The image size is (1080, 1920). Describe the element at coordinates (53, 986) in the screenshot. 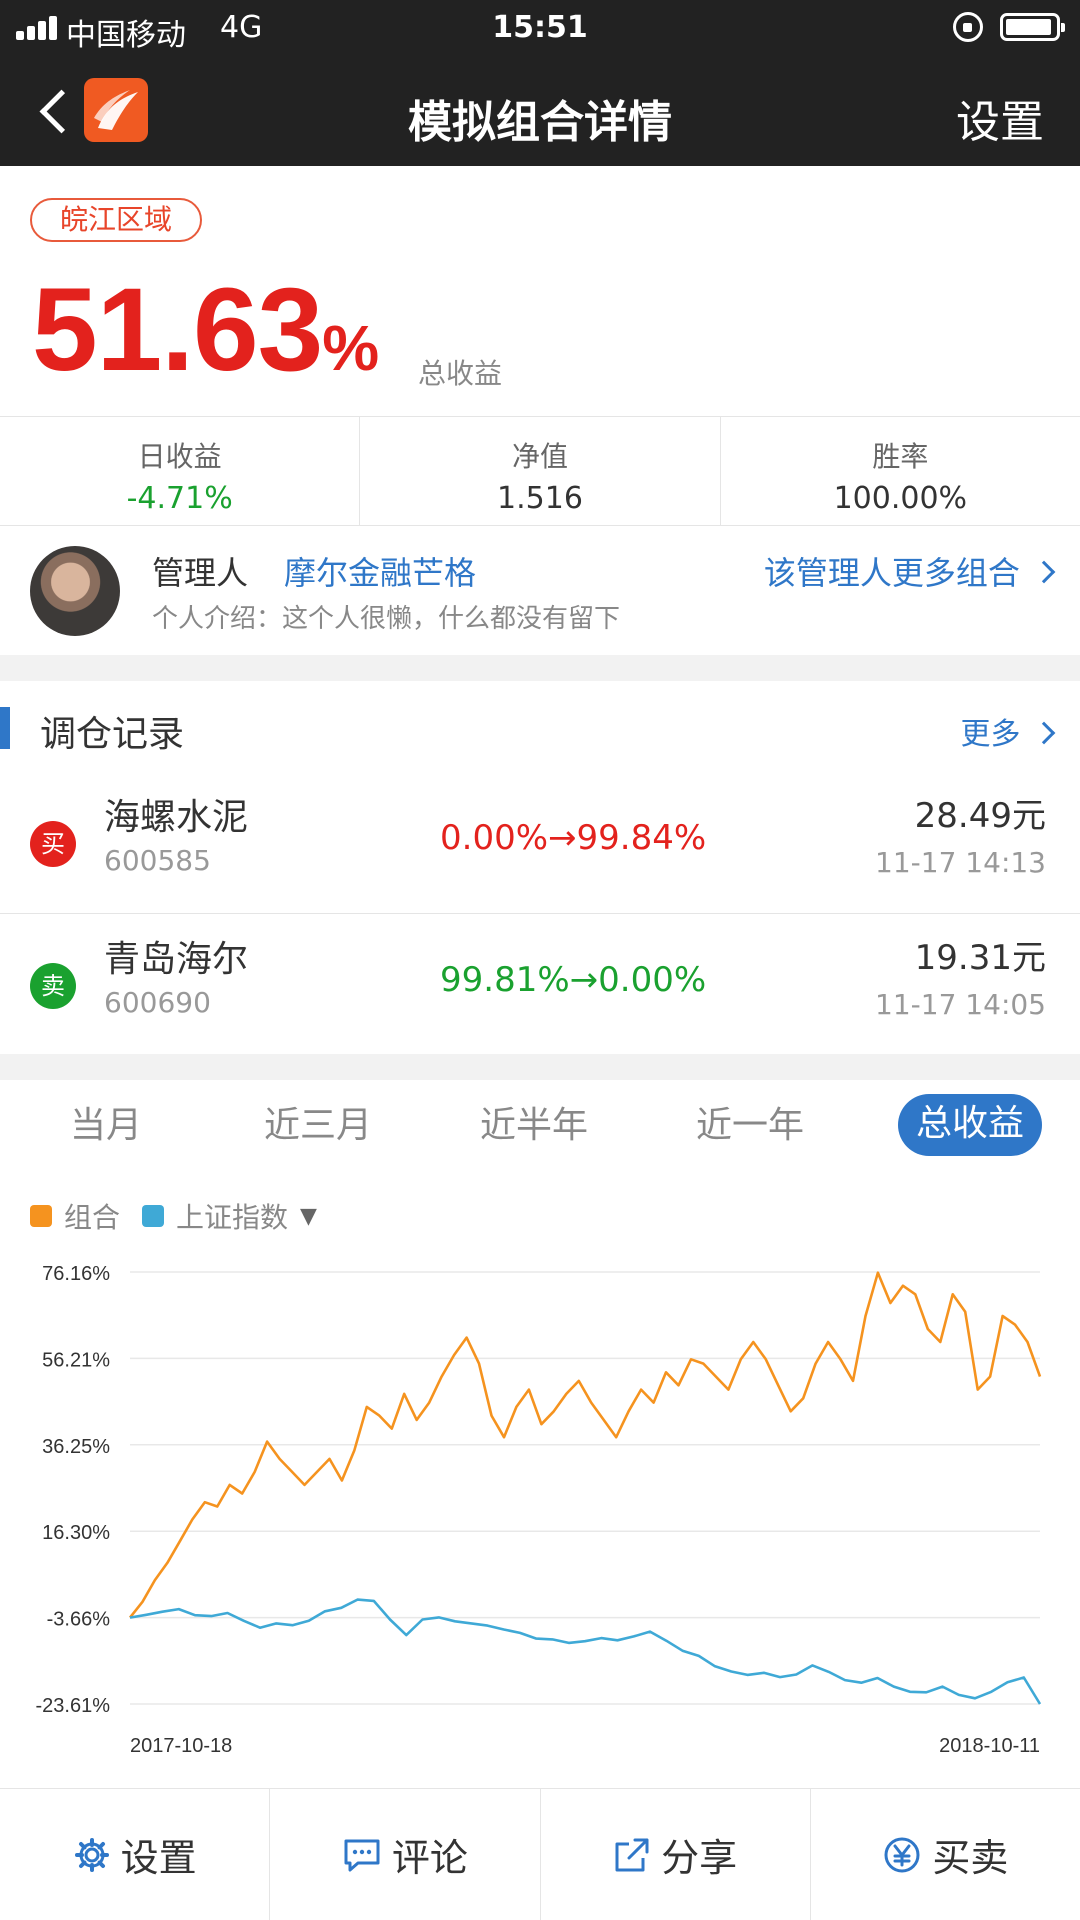

I see `sell-badge: 卖` at that location.